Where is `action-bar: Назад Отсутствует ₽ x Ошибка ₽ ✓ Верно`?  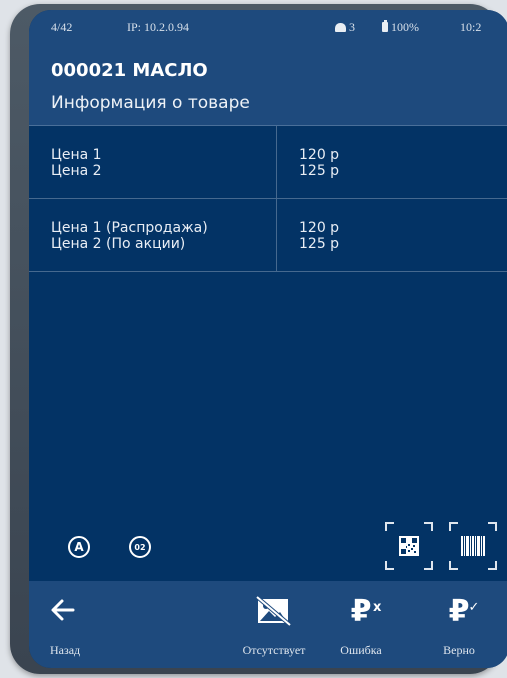
action-bar: Назад Отсутствует ₽ x Ошибка ₽ ✓ Верно is located at coordinates (268, 624).